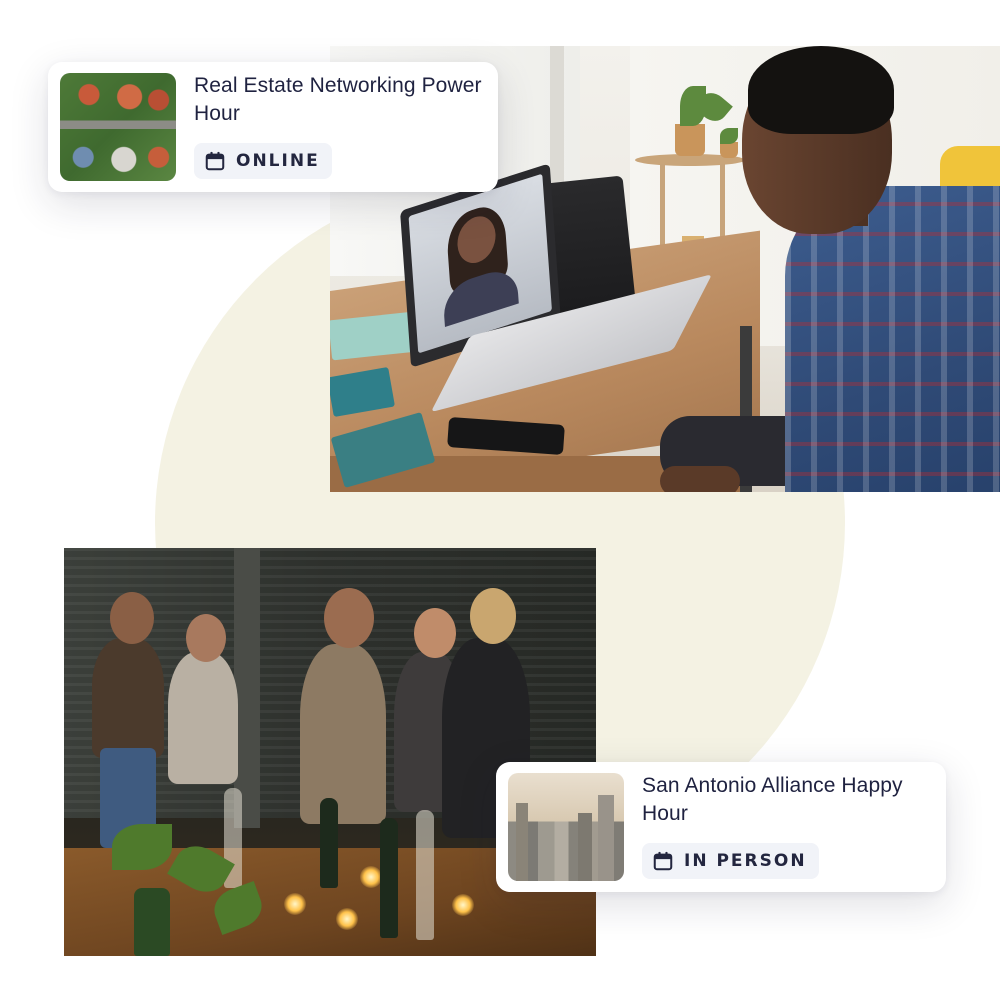 The width and height of the screenshot is (1000, 1000). I want to click on man-hand, so click(700, 479).